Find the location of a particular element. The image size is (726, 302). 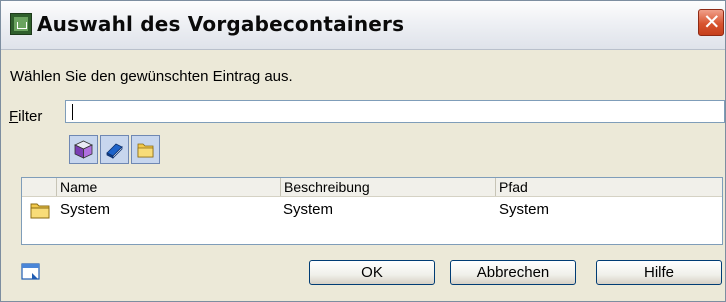

toolbar-button-folder is located at coordinates (145, 149).